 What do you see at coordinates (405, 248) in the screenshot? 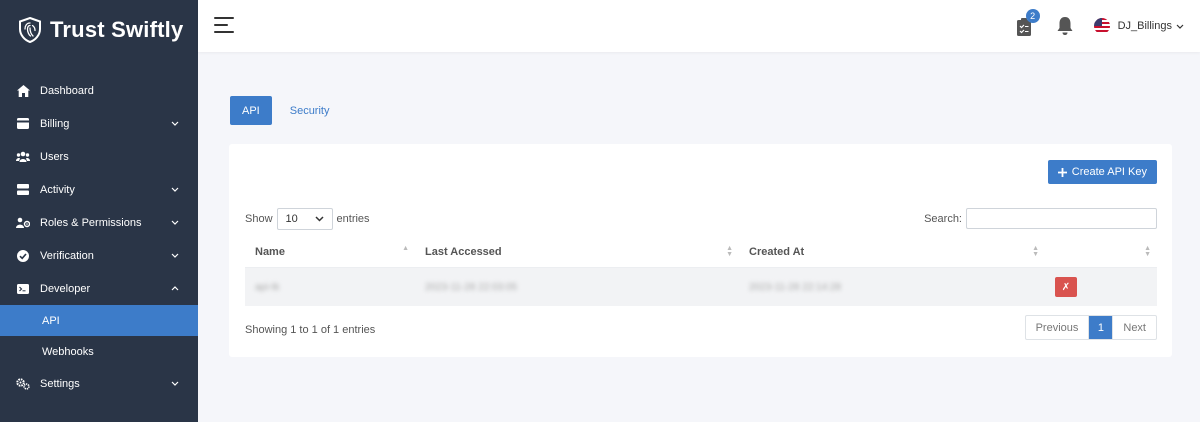
I see `sort-asc-icon: ▲` at bounding box center [405, 248].